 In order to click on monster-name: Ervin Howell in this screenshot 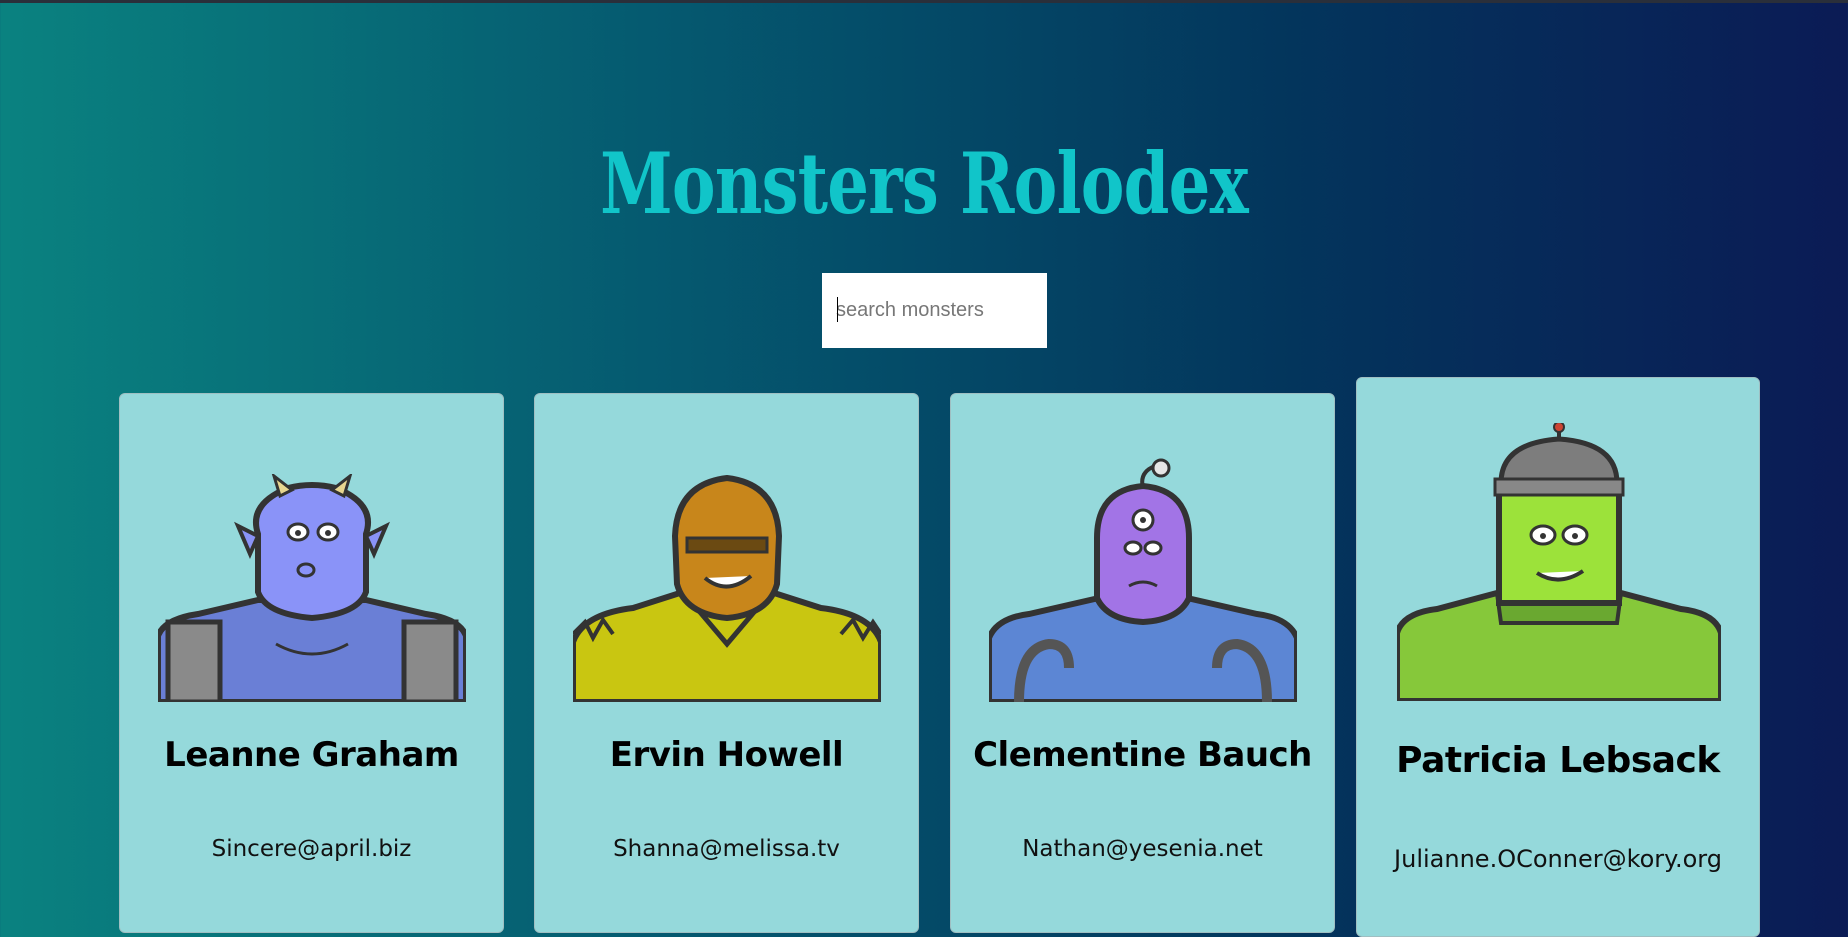, I will do `click(726, 755)`.